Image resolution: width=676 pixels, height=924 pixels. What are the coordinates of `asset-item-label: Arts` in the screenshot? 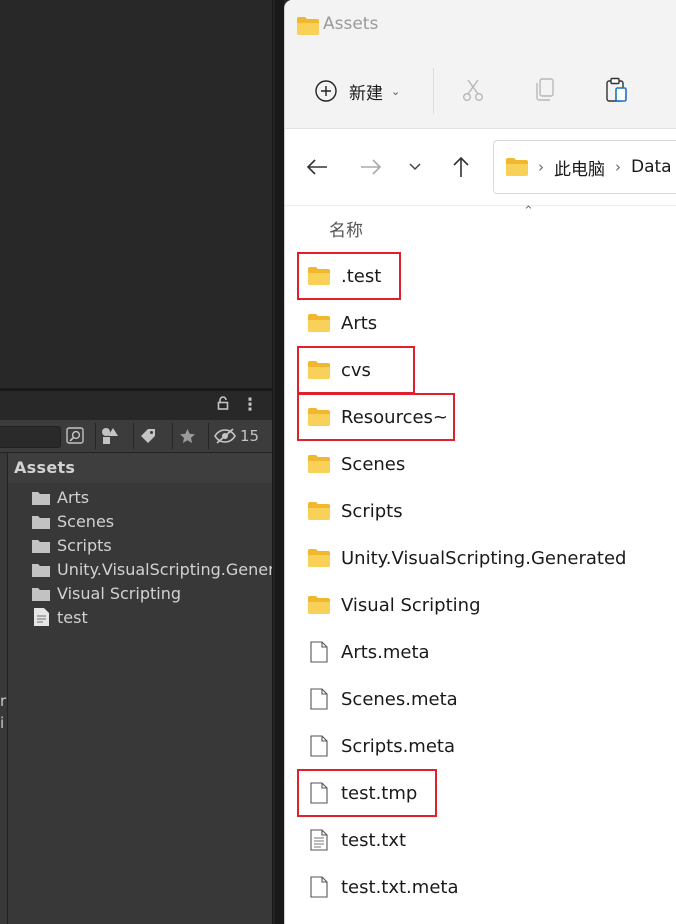 It's located at (73, 497).